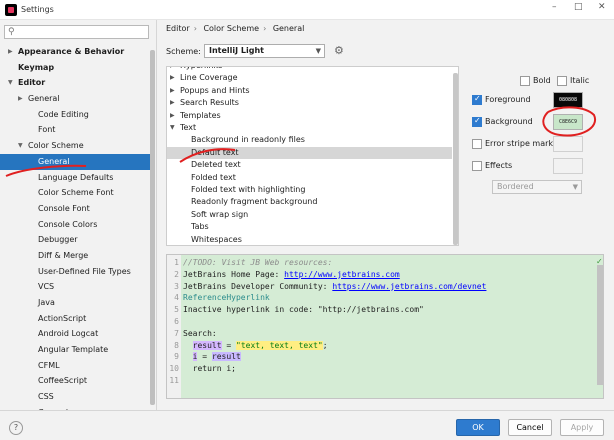 The height and width of the screenshot is (440, 614). Describe the element at coordinates (16, 428) in the screenshot. I see `help-button: ?` at that location.